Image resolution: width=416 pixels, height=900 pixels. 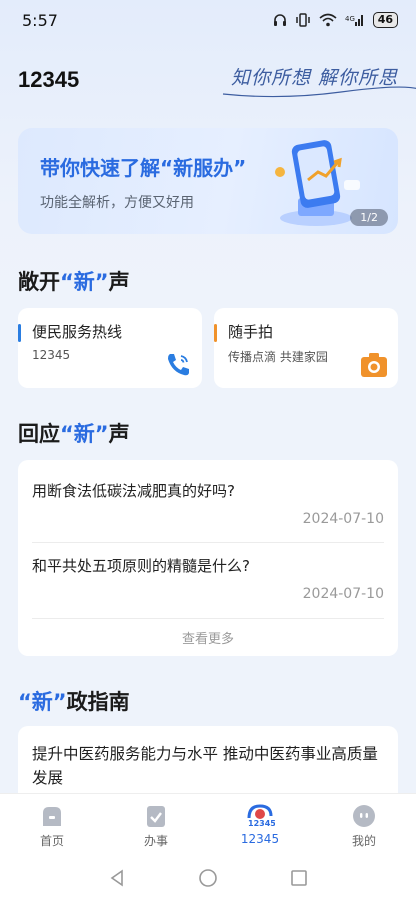 I want to click on section-title-policy-guide: “新”政指南, so click(x=74, y=701).